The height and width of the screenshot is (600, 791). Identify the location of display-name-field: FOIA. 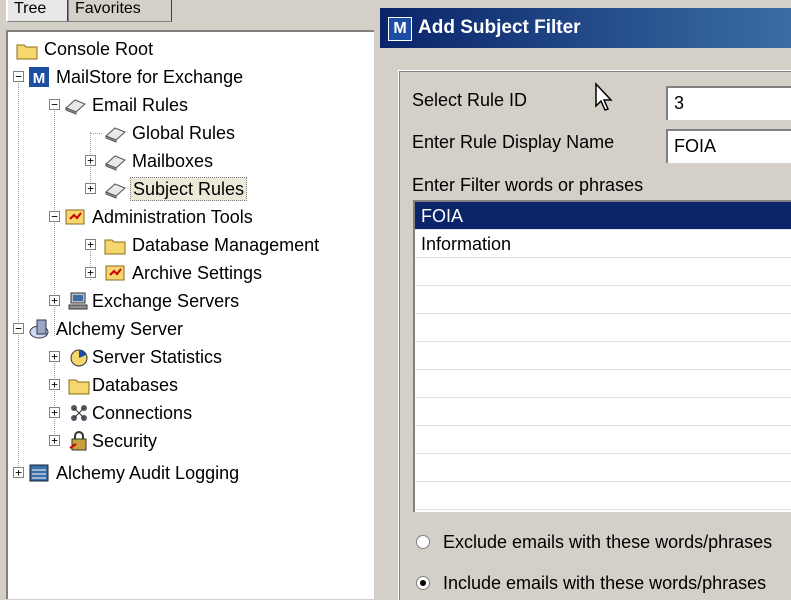
(728, 146).